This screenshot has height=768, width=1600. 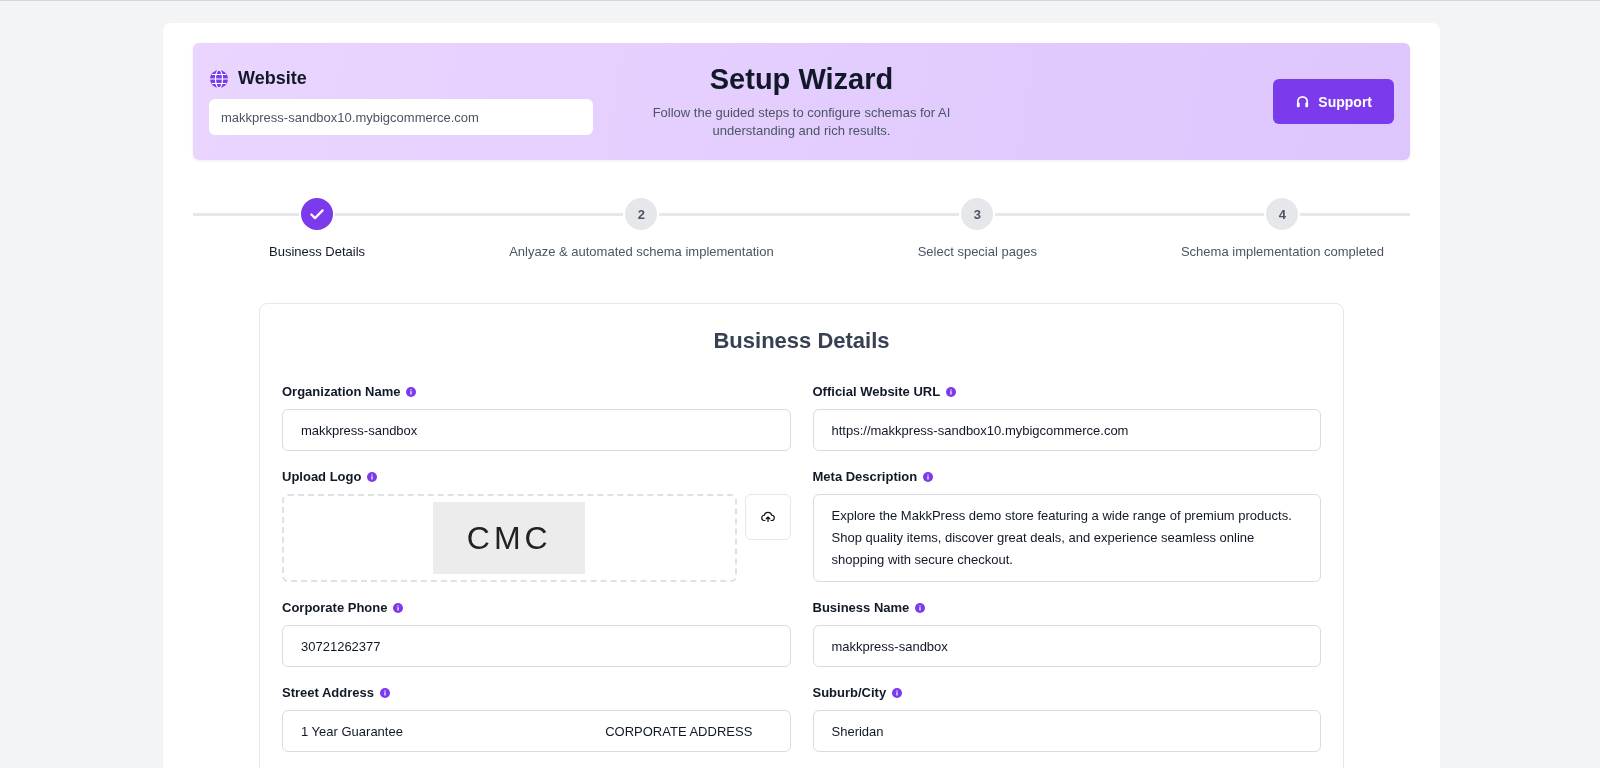 I want to click on form-title: Business Details, so click(x=801, y=341).